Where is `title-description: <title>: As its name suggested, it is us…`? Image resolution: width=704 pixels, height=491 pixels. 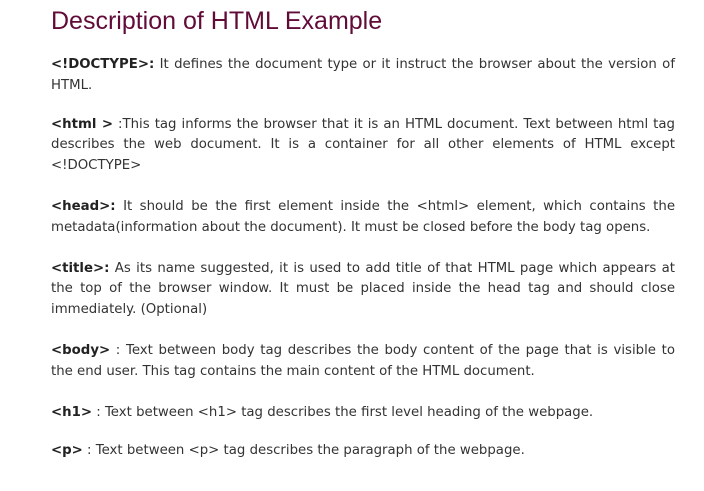
title-description: <title>: As its name suggested, it is us… is located at coordinates (363, 290).